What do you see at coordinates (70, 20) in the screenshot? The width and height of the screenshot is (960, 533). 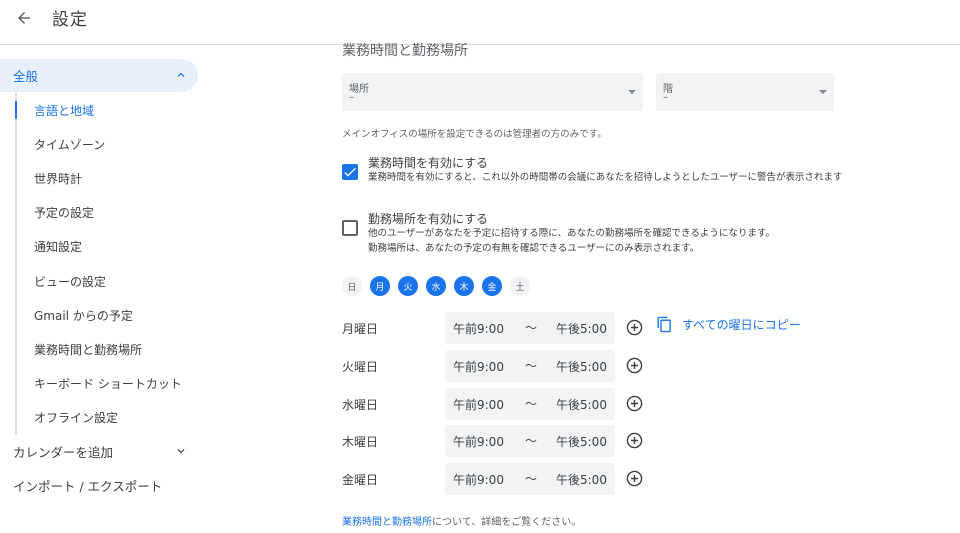 I see `page-title: 設定` at bounding box center [70, 20].